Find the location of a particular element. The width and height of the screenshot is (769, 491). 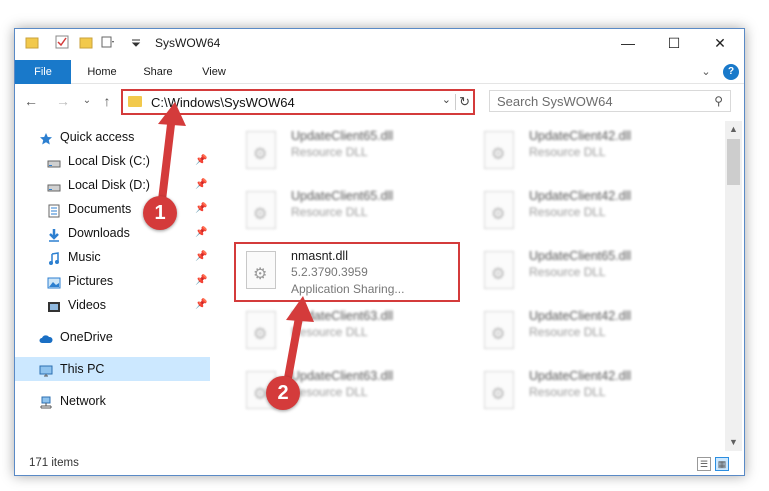

file-tile: UpdateClient63.dll Resource DLL is located at coordinates (352, 333).